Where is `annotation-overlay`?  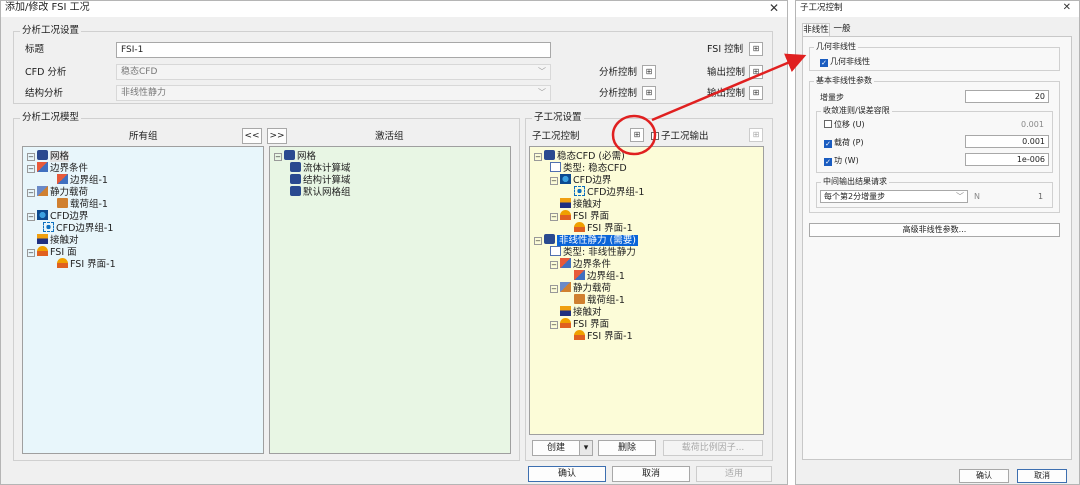
annotation-overlay is located at coordinates (709, 104).